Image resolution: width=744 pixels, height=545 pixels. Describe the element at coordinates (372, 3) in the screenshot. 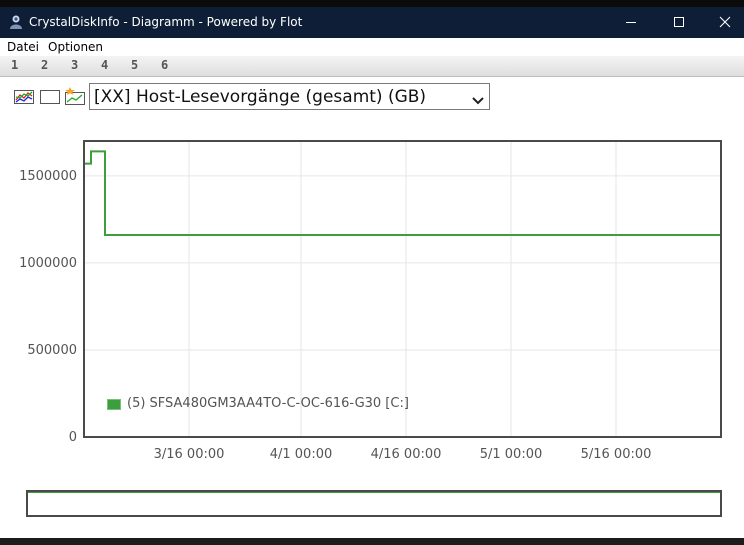

I see `top-strip` at that location.